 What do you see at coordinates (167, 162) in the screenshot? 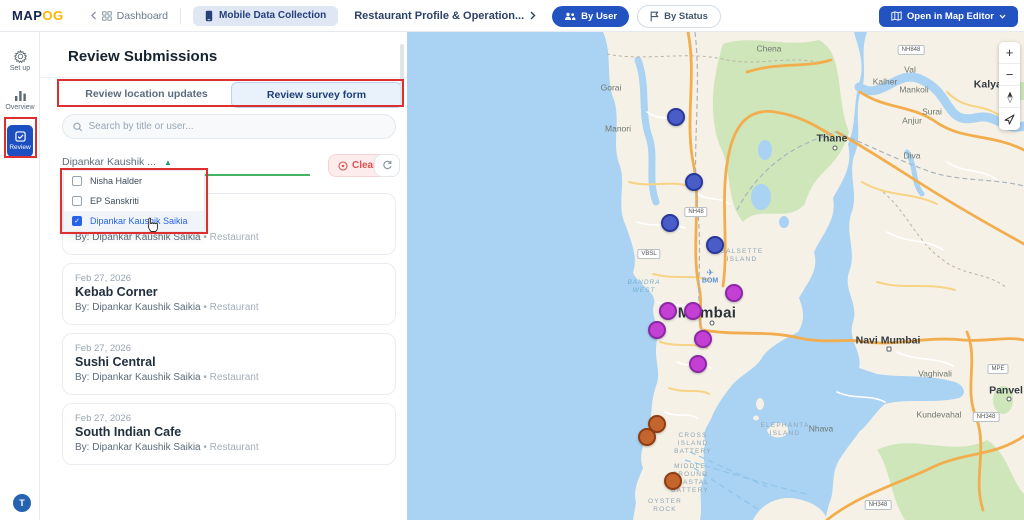
I see `caret-up-icon: ▲` at bounding box center [167, 162].